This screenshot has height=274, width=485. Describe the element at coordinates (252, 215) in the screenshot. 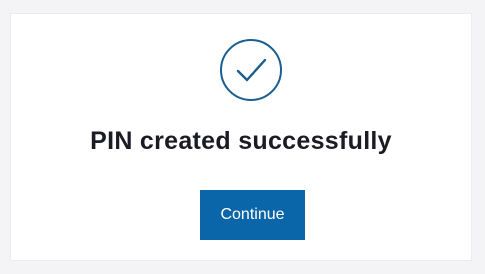

I see `continue-button: Continue` at that location.